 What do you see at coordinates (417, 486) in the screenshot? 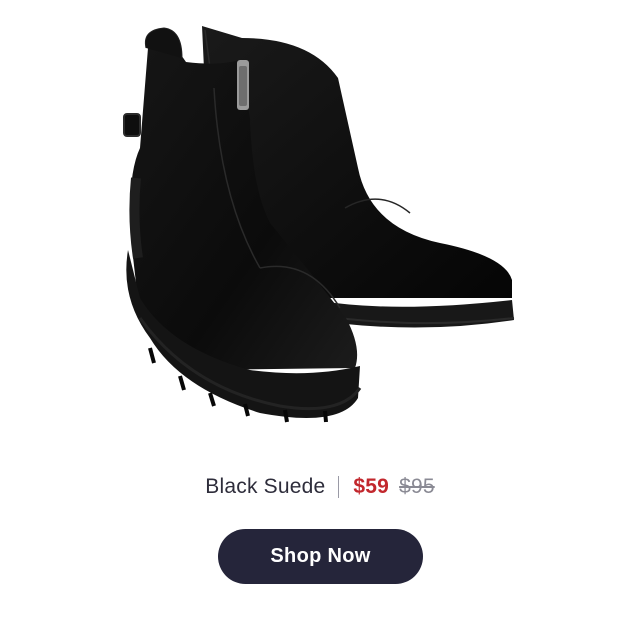
I see `original-price: $95` at bounding box center [417, 486].